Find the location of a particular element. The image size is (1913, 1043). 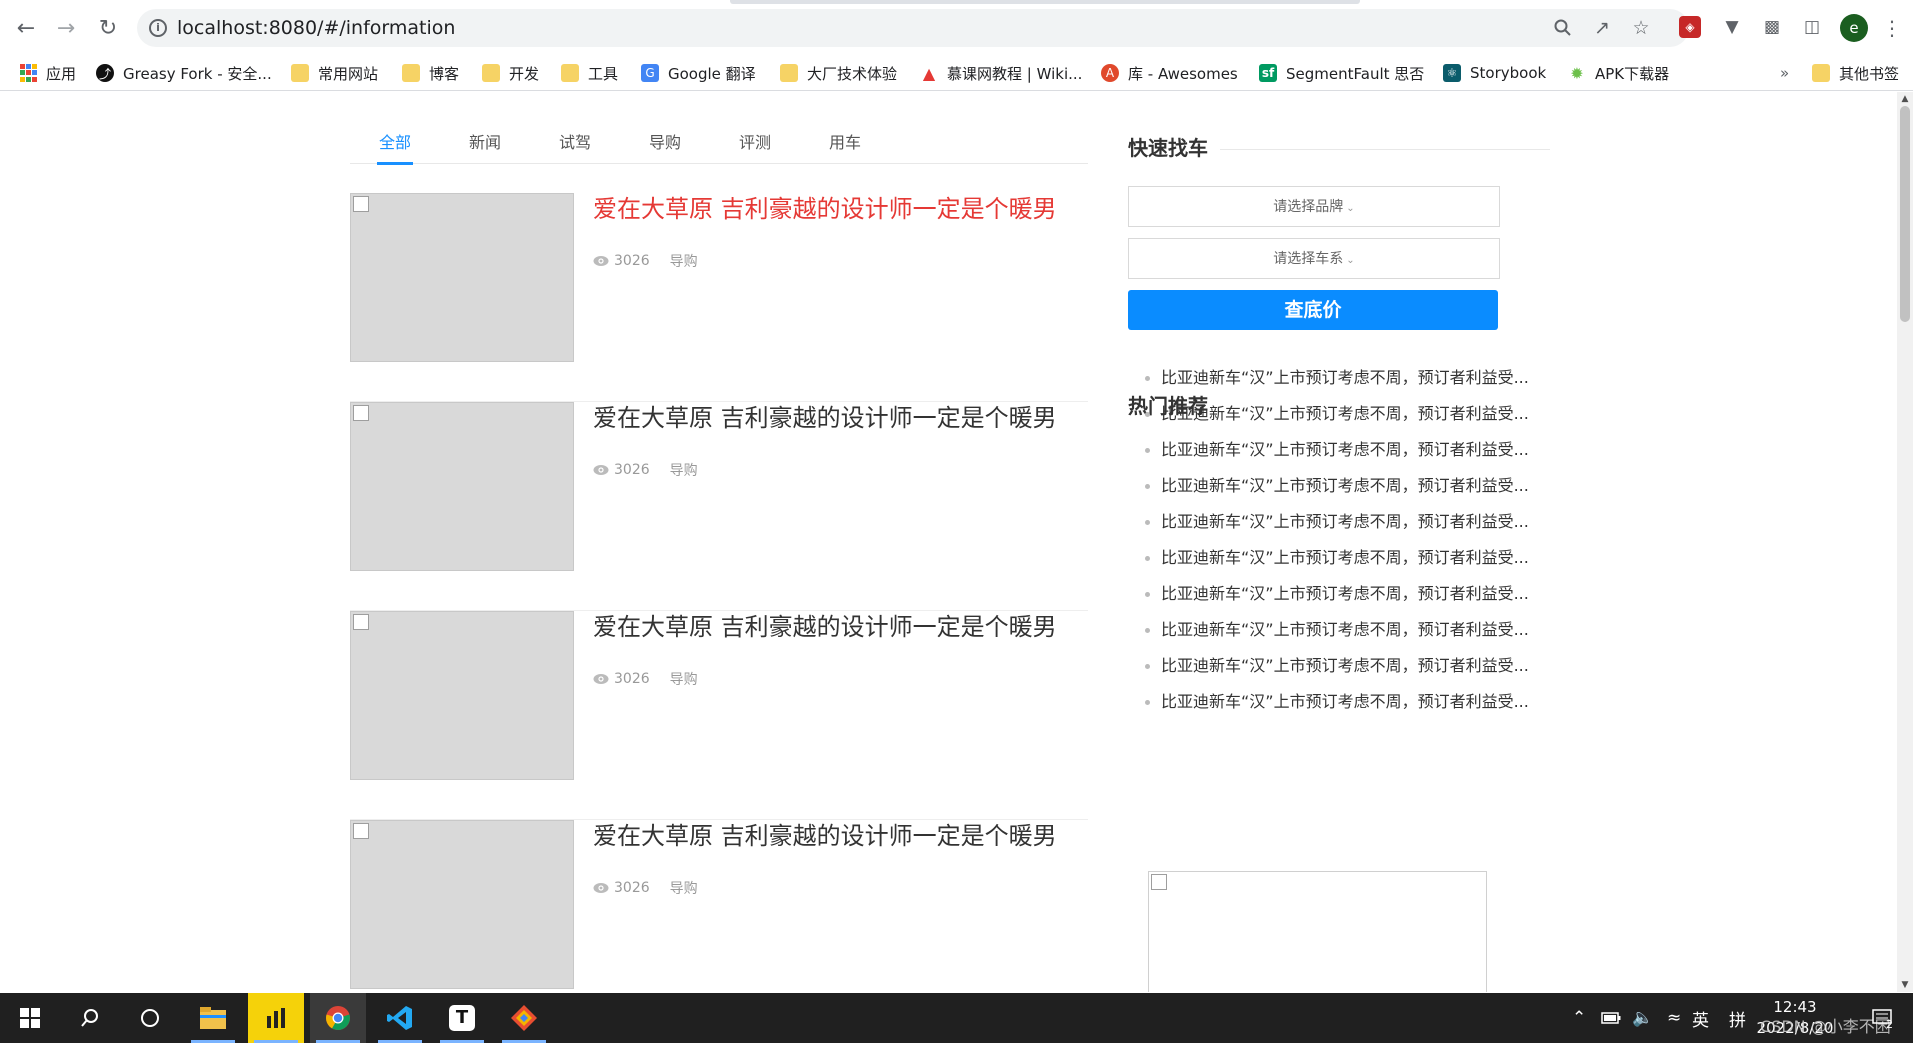

bookmark-folder-common: 常用网站 is located at coordinates (334, 73).